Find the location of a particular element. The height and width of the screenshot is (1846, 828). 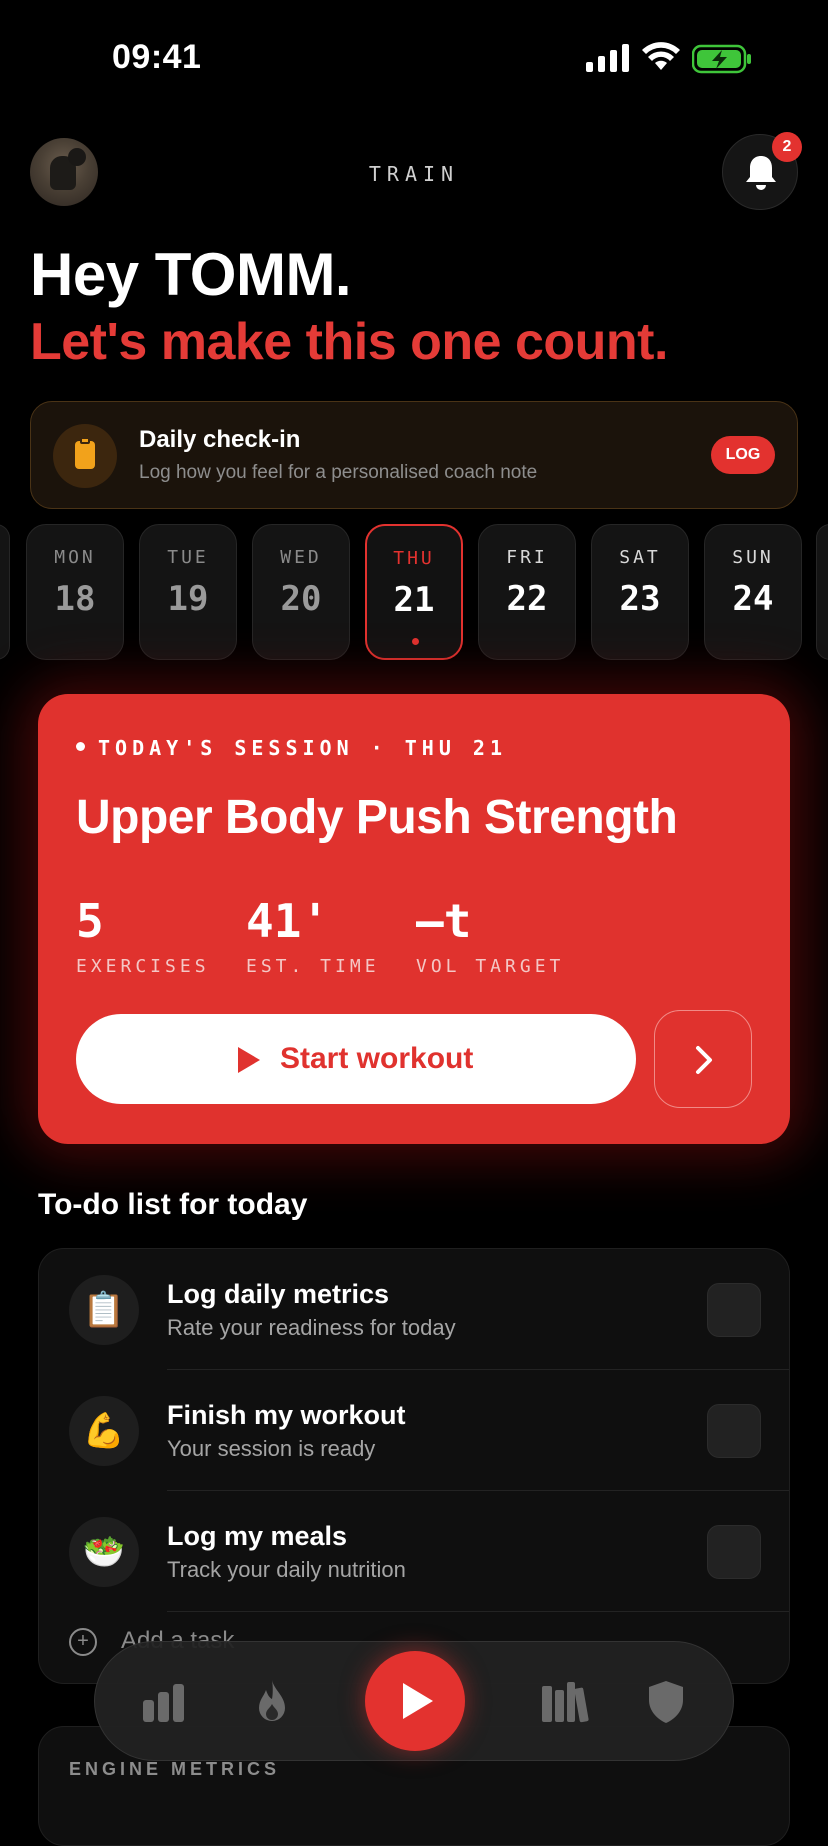

checkin-log-button: LOG is located at coordinates (743, 455).